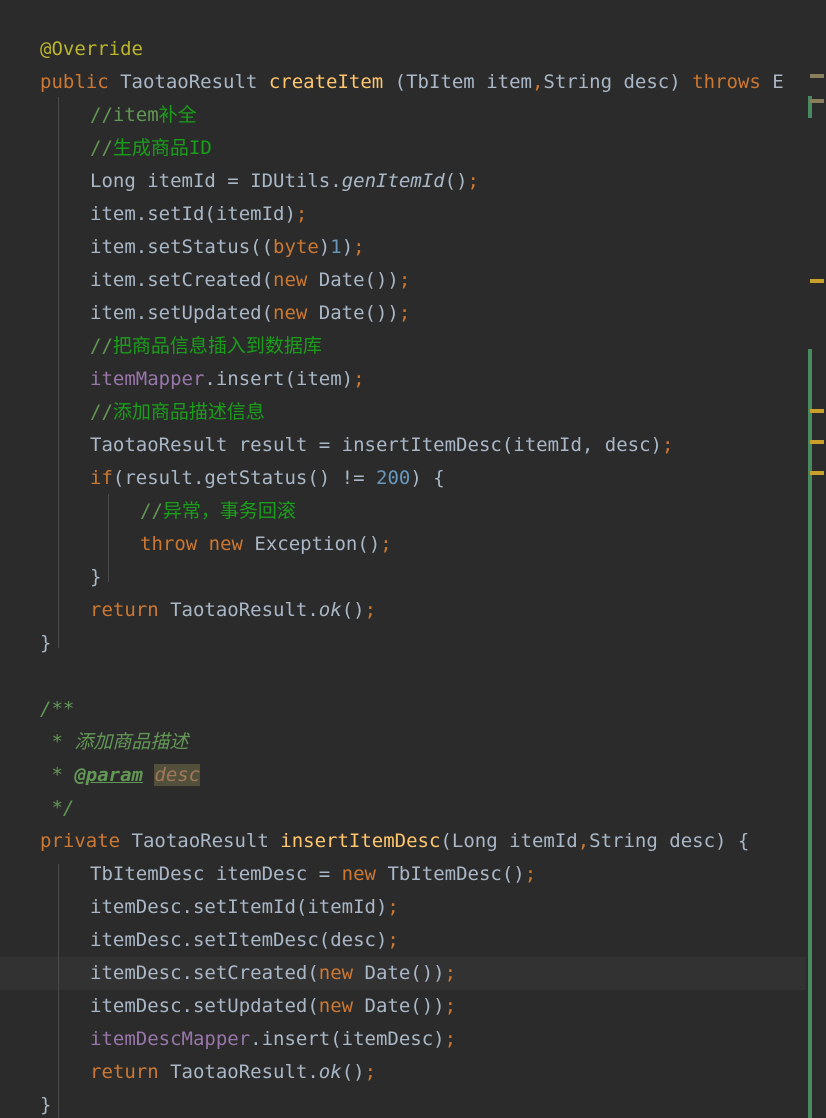  I want to click on code-line-content: item.setStatus((byte)1);, so click(403, 247).